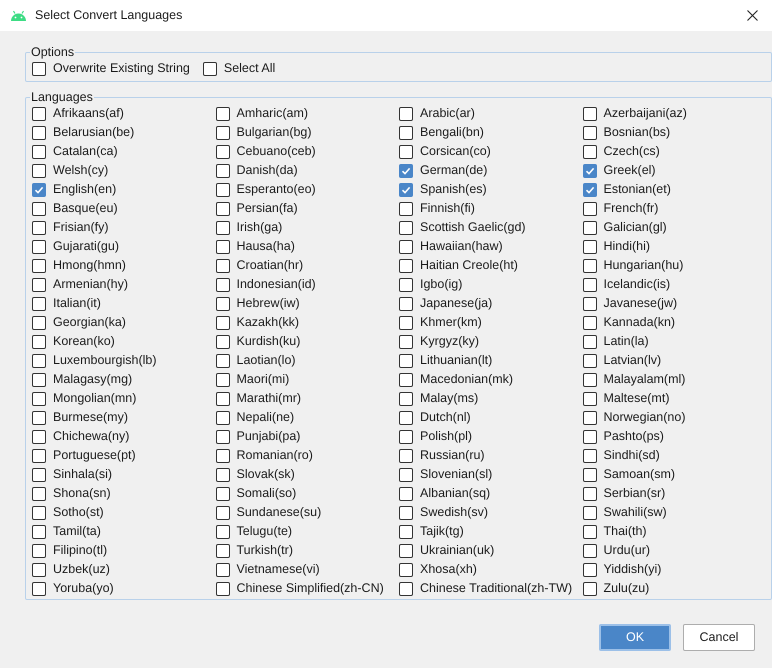 The width and height of the screenshot is (772, 668). Describe the element at coordinates (490, 113) in the screenshot. I see `checkbox-option: Arabic(ar)` at that location.